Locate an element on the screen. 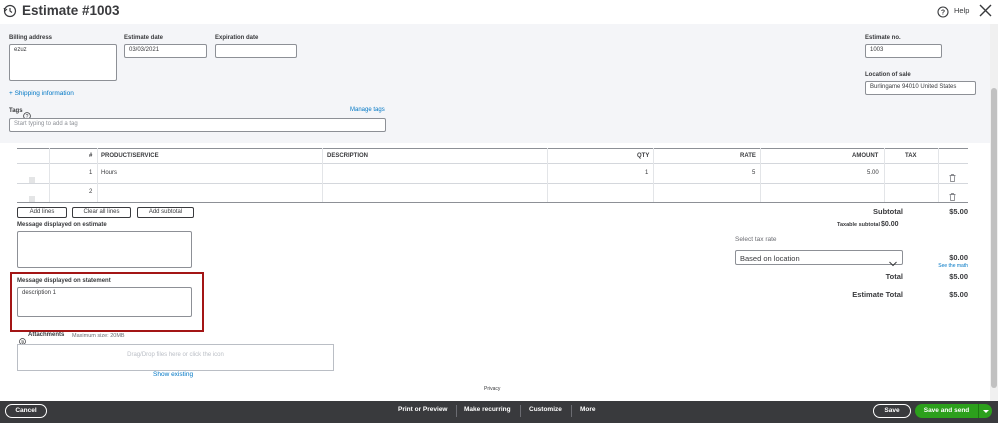 This screenshot has height=423, width=998. make-recurring-button: Make recurring is located at coordinates (487, 409).